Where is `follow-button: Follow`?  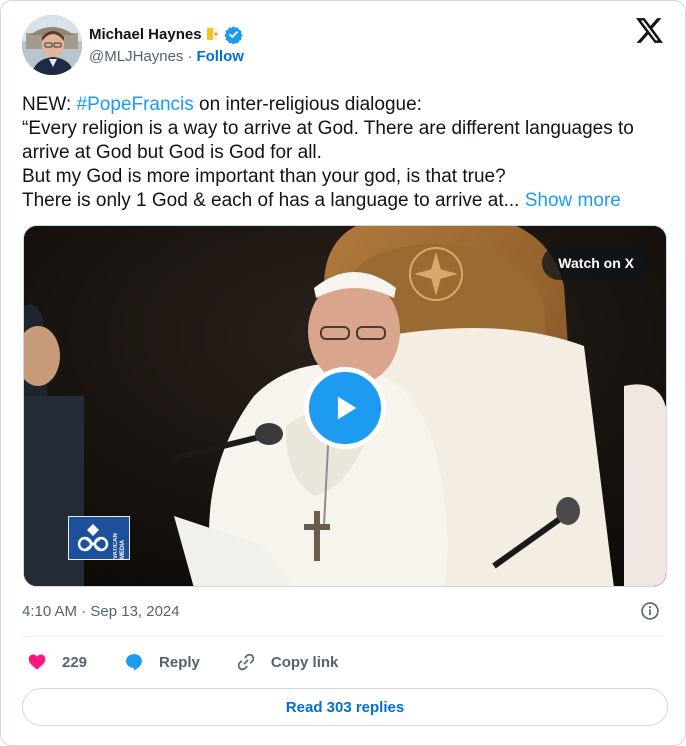
follow-button: Follow is located at coordinates (220, 56).